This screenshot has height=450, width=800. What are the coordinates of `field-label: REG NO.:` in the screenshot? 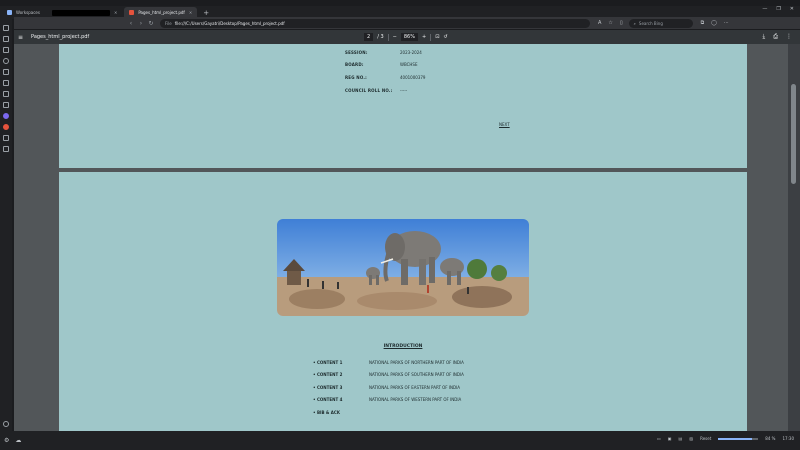 It's located at (356, 77).